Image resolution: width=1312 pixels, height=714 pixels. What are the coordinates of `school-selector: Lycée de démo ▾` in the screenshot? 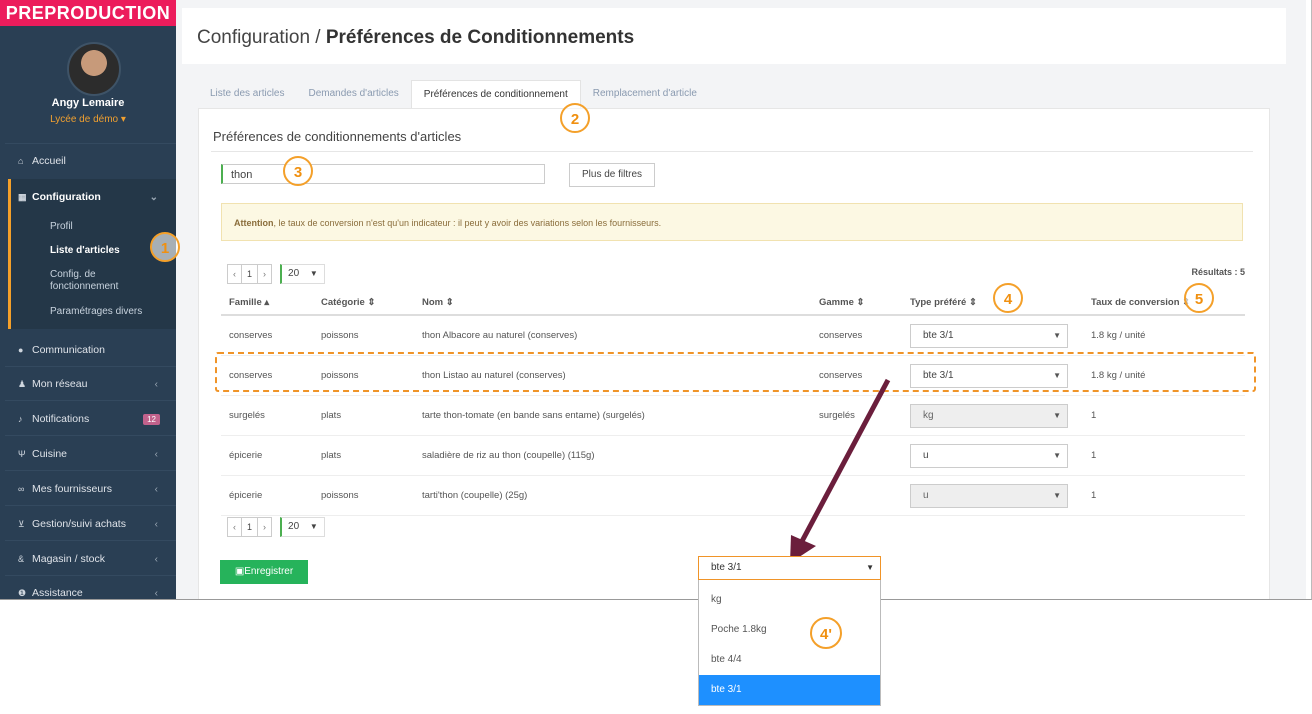 It's located at (88, 119).